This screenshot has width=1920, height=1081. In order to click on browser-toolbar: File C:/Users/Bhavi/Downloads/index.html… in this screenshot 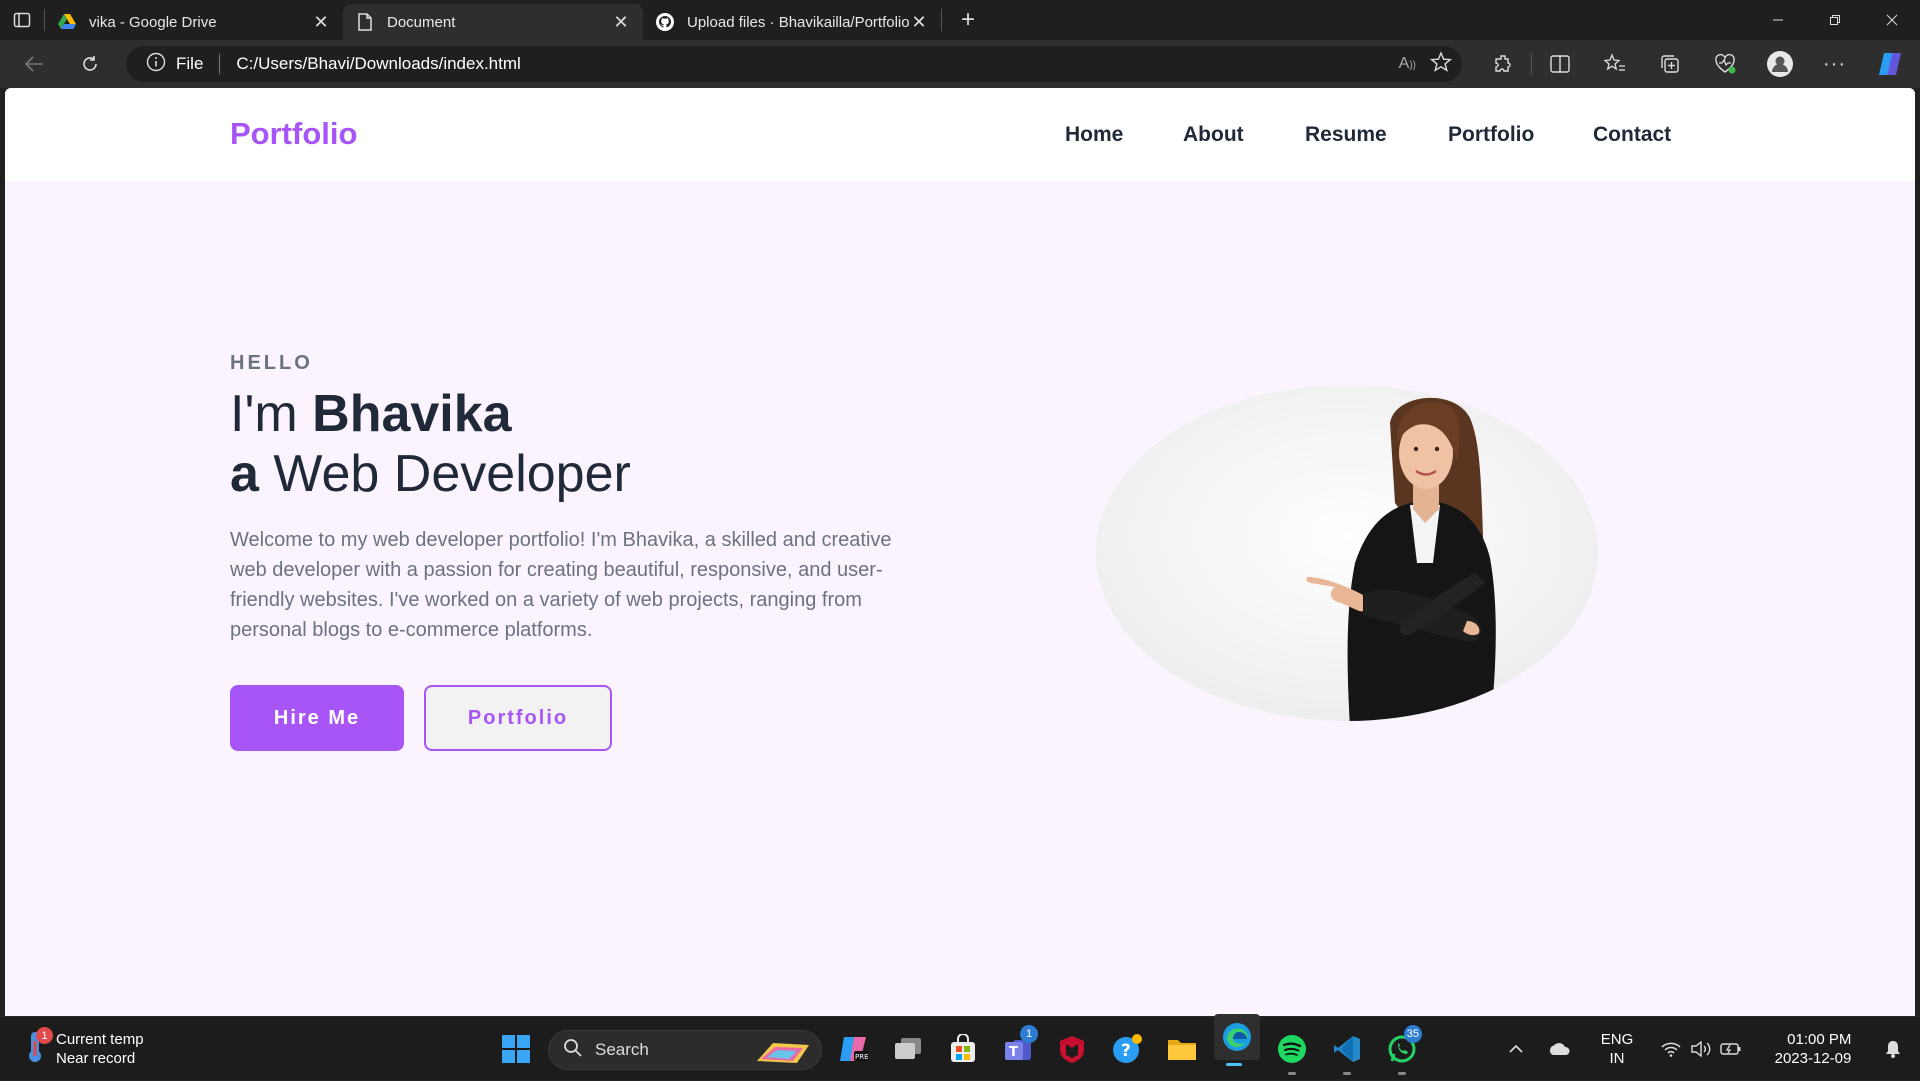, I will do `click(960, 64)`.